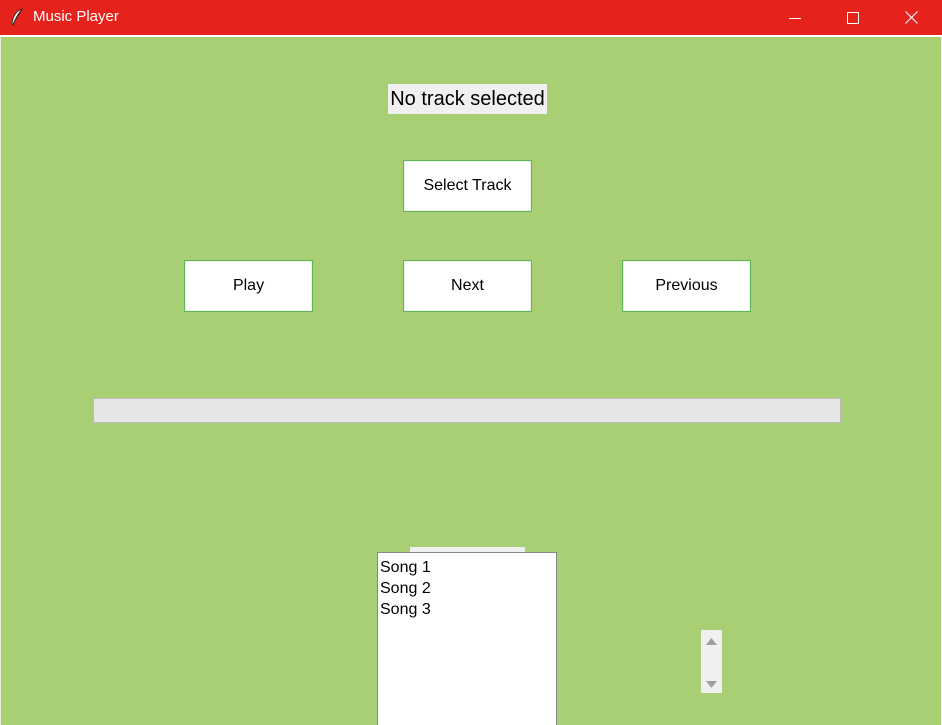 This screenshot has width=942, height=725. I want to click on window-title: Music Player, so click(76, 16).